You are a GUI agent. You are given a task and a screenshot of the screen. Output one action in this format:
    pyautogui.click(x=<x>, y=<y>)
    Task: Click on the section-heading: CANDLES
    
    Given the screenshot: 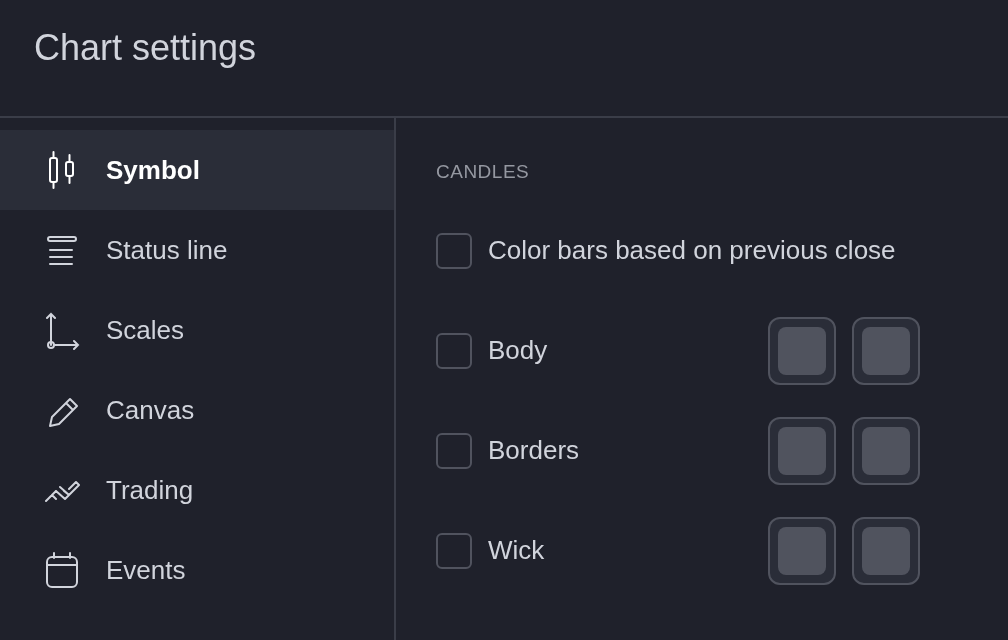 What is the action you would take?
    pyautogui.click(x=483, y=172)
    